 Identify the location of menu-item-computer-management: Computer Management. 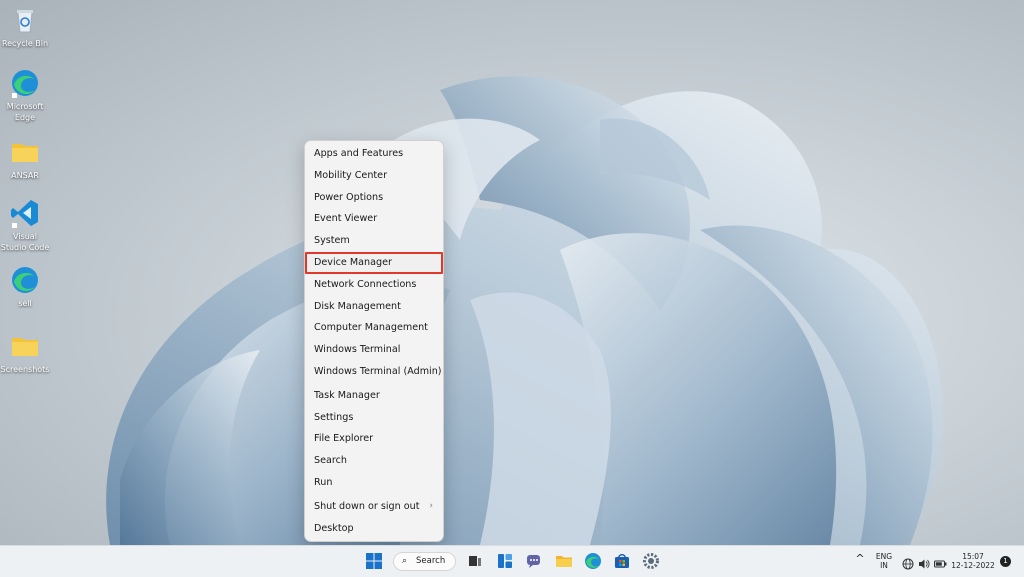
(374, 328).